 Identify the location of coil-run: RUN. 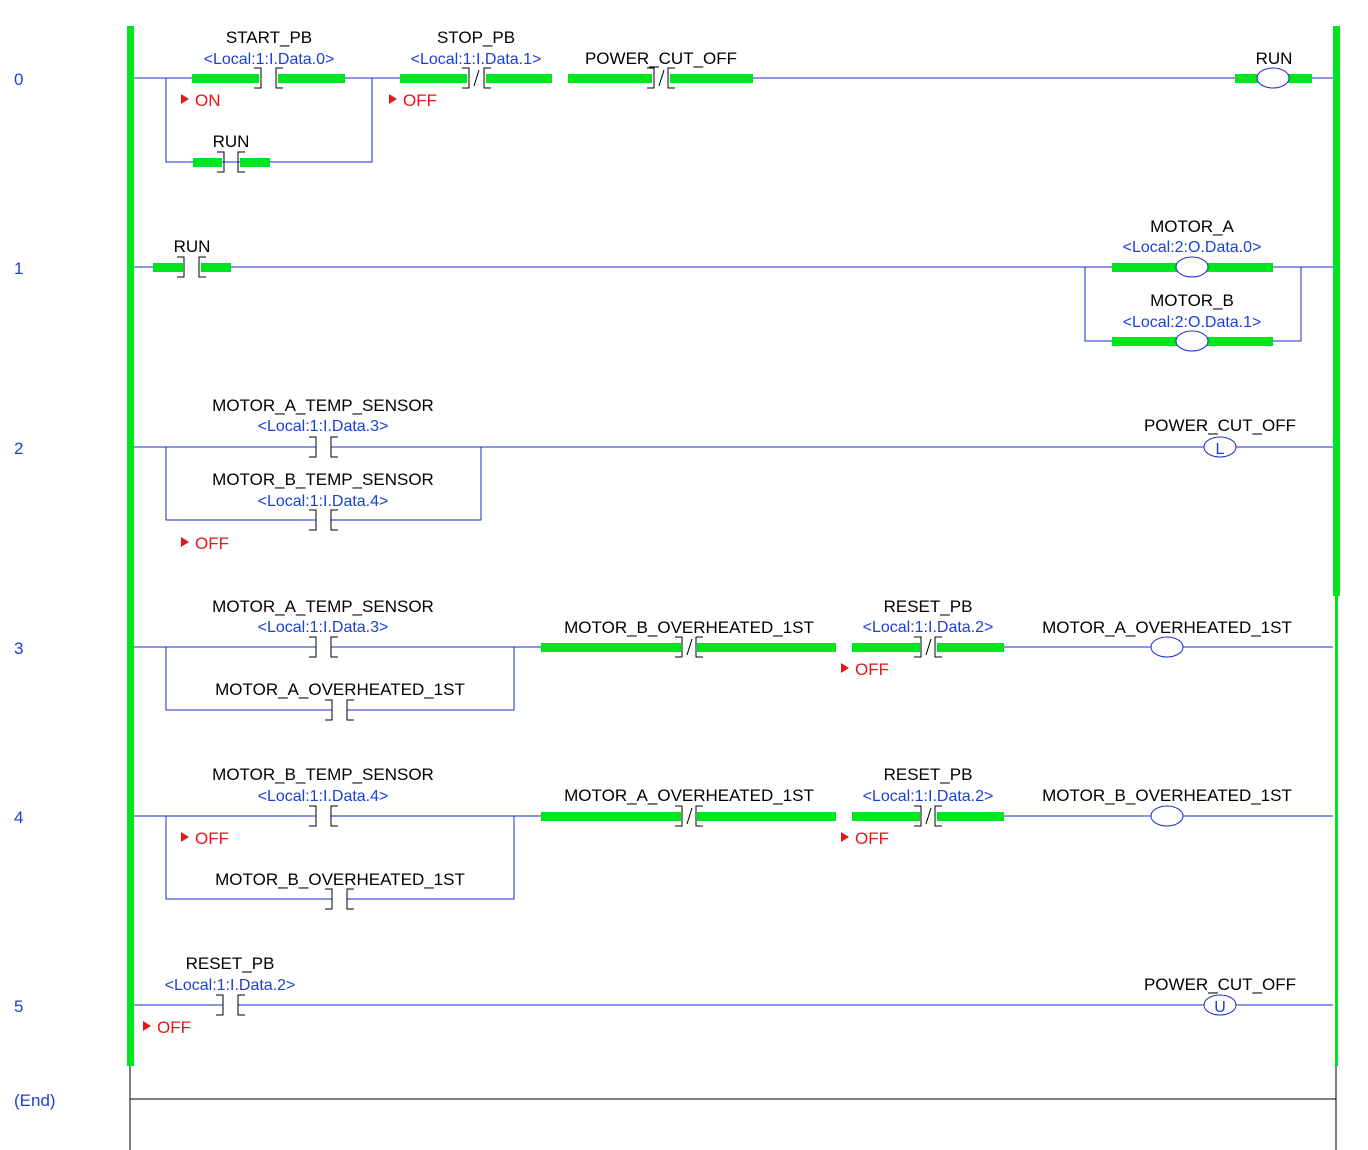
(1273, 69).